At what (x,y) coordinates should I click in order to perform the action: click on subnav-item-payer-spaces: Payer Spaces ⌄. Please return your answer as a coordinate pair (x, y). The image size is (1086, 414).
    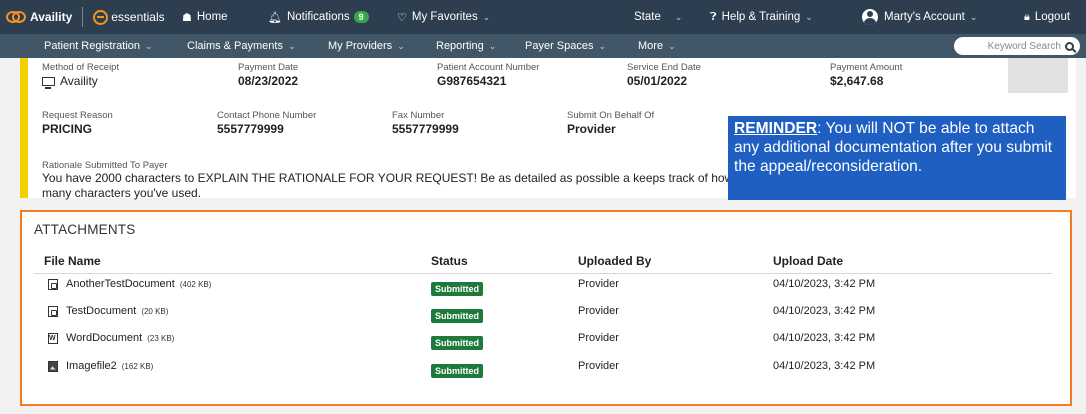
    Looking at the image, I should click on (565, 46).